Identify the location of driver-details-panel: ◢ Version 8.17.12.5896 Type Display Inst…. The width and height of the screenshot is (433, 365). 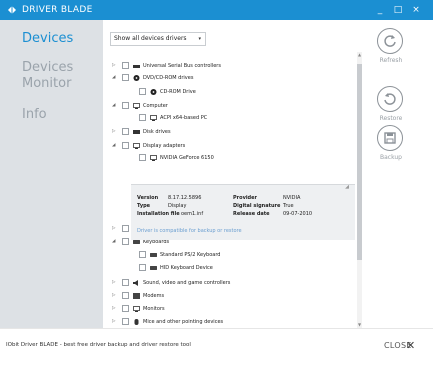
(243, 212).